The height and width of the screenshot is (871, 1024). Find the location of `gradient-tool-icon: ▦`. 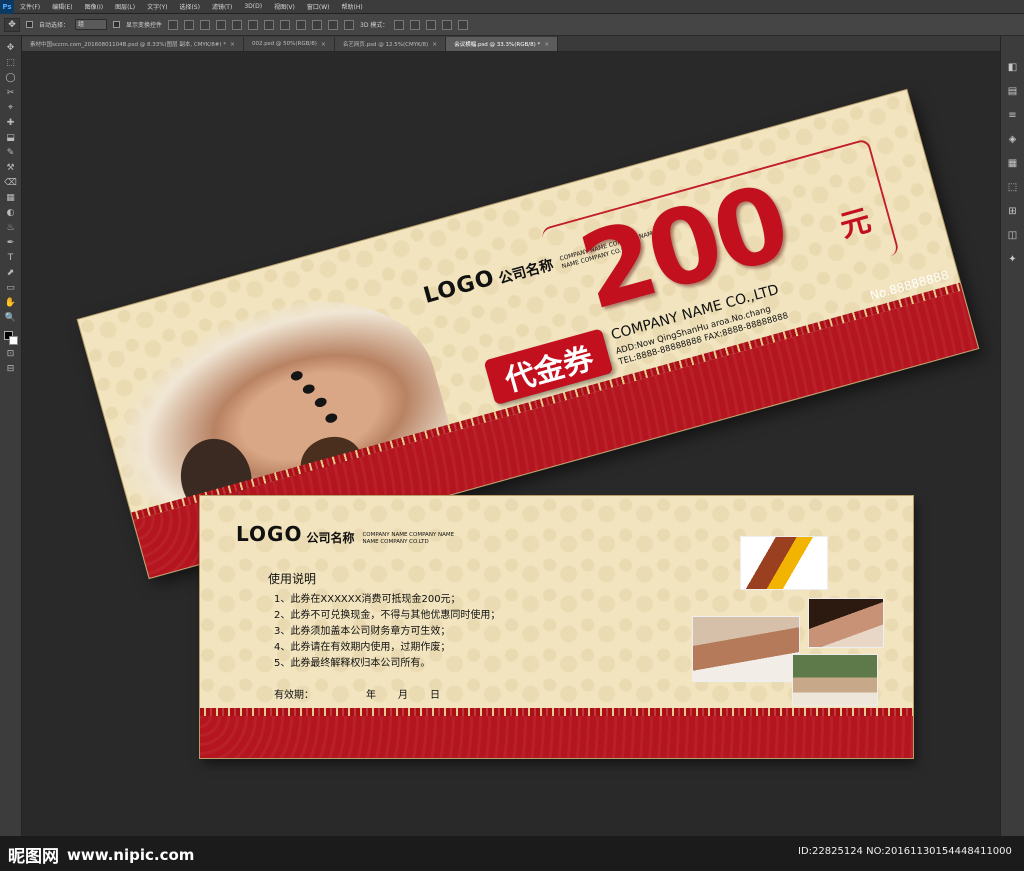

gradient-tool-icon: ▦ is located at coordinates (11, 198).